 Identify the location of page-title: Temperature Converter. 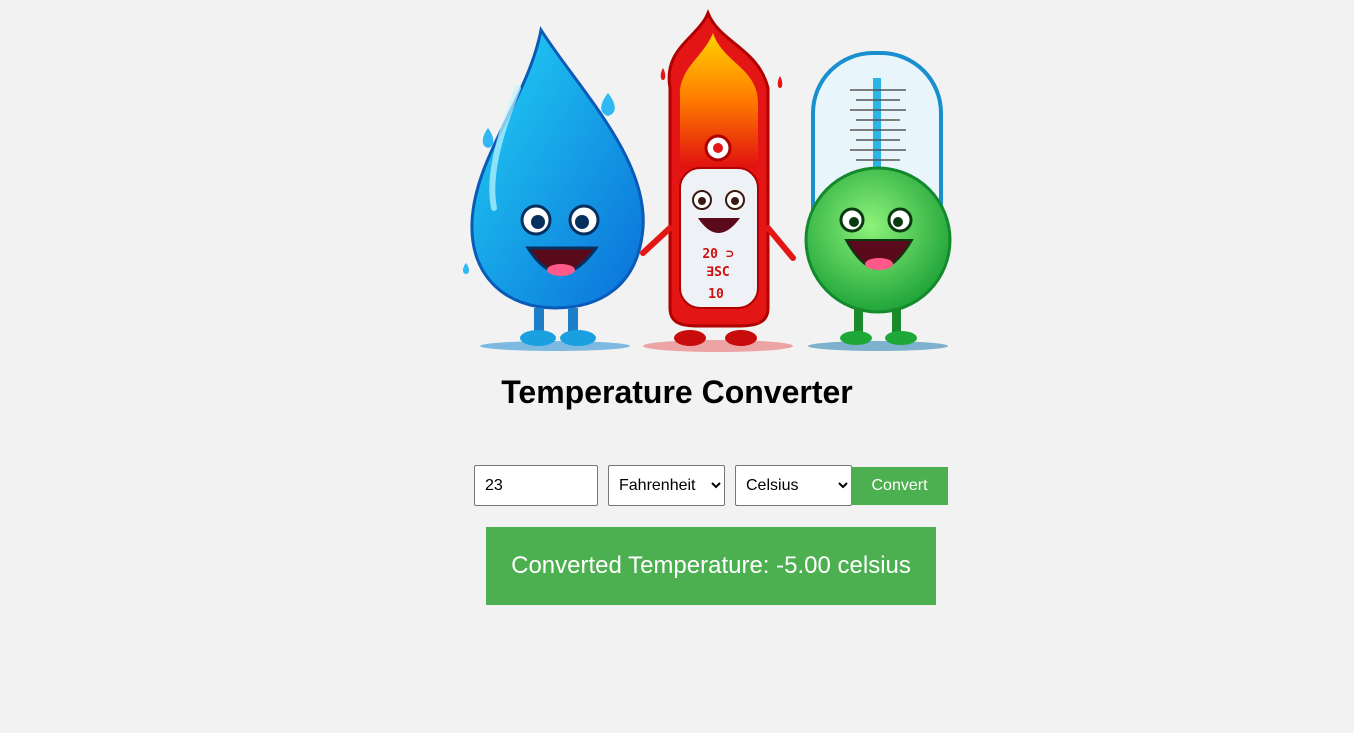
(677, 392).